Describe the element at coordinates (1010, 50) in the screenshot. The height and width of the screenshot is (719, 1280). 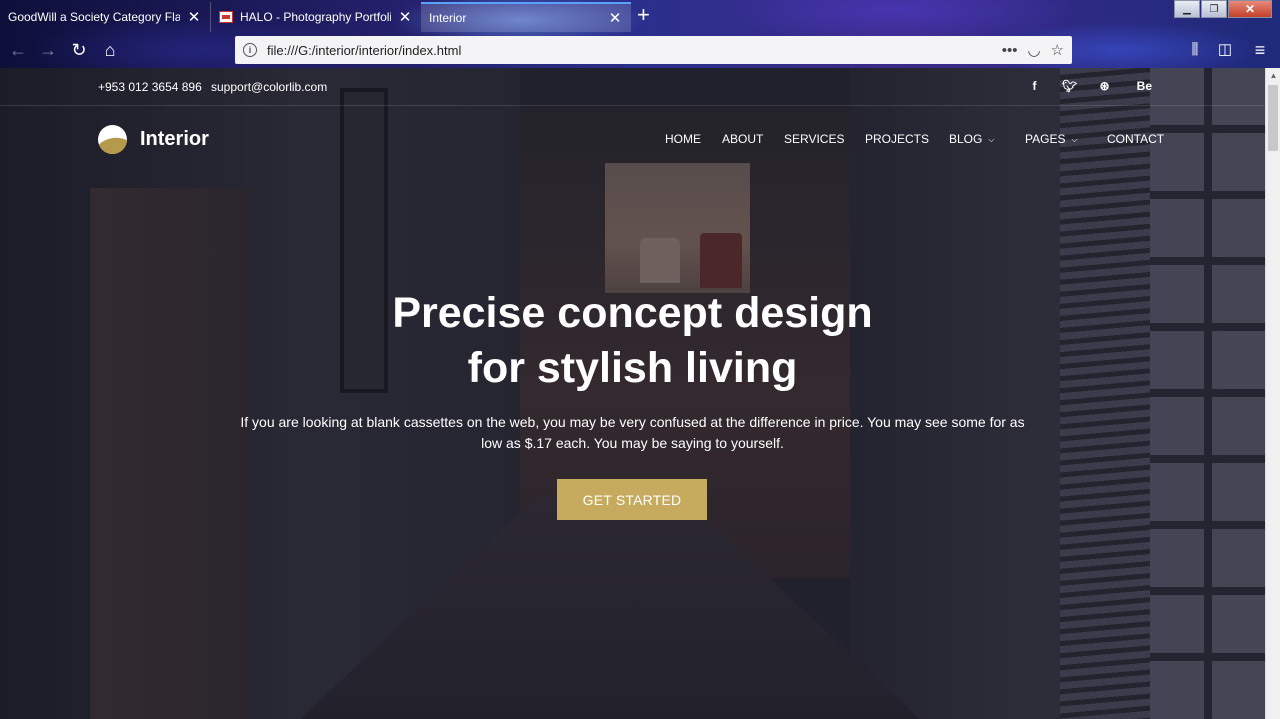
I see `more-icon: •••` at that location.